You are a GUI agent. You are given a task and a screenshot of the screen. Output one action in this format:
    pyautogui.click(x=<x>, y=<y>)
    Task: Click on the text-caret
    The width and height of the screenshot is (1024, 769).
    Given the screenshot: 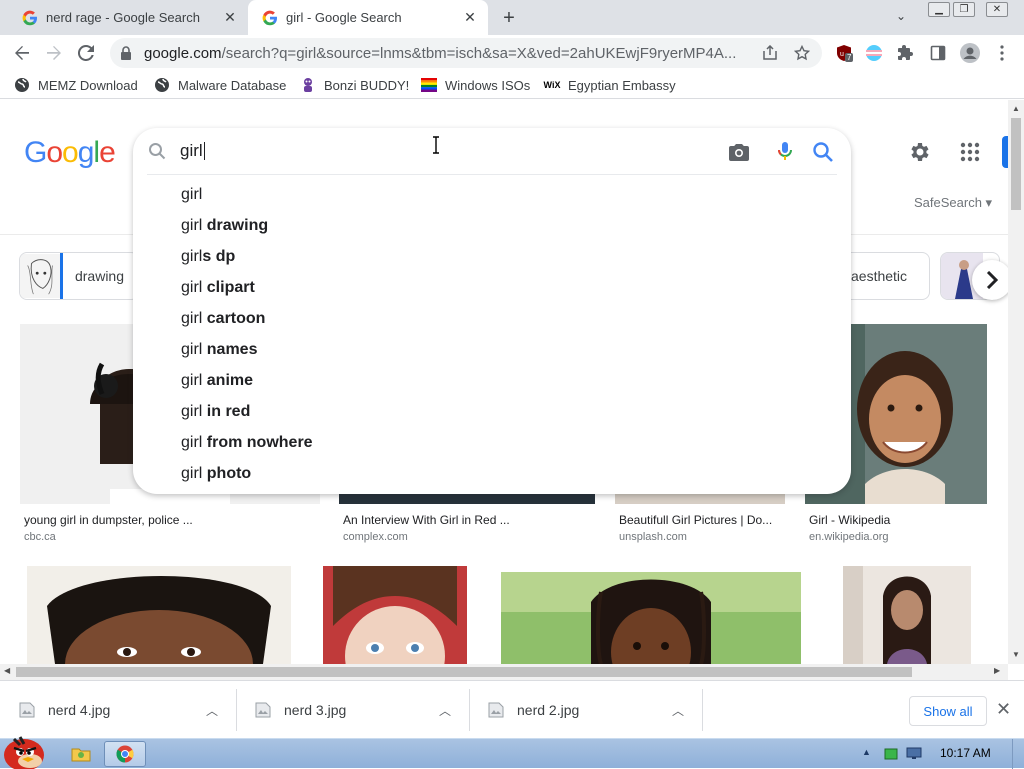 What is the action you would take?
    pyautogui.click(x=204, y=151)
    